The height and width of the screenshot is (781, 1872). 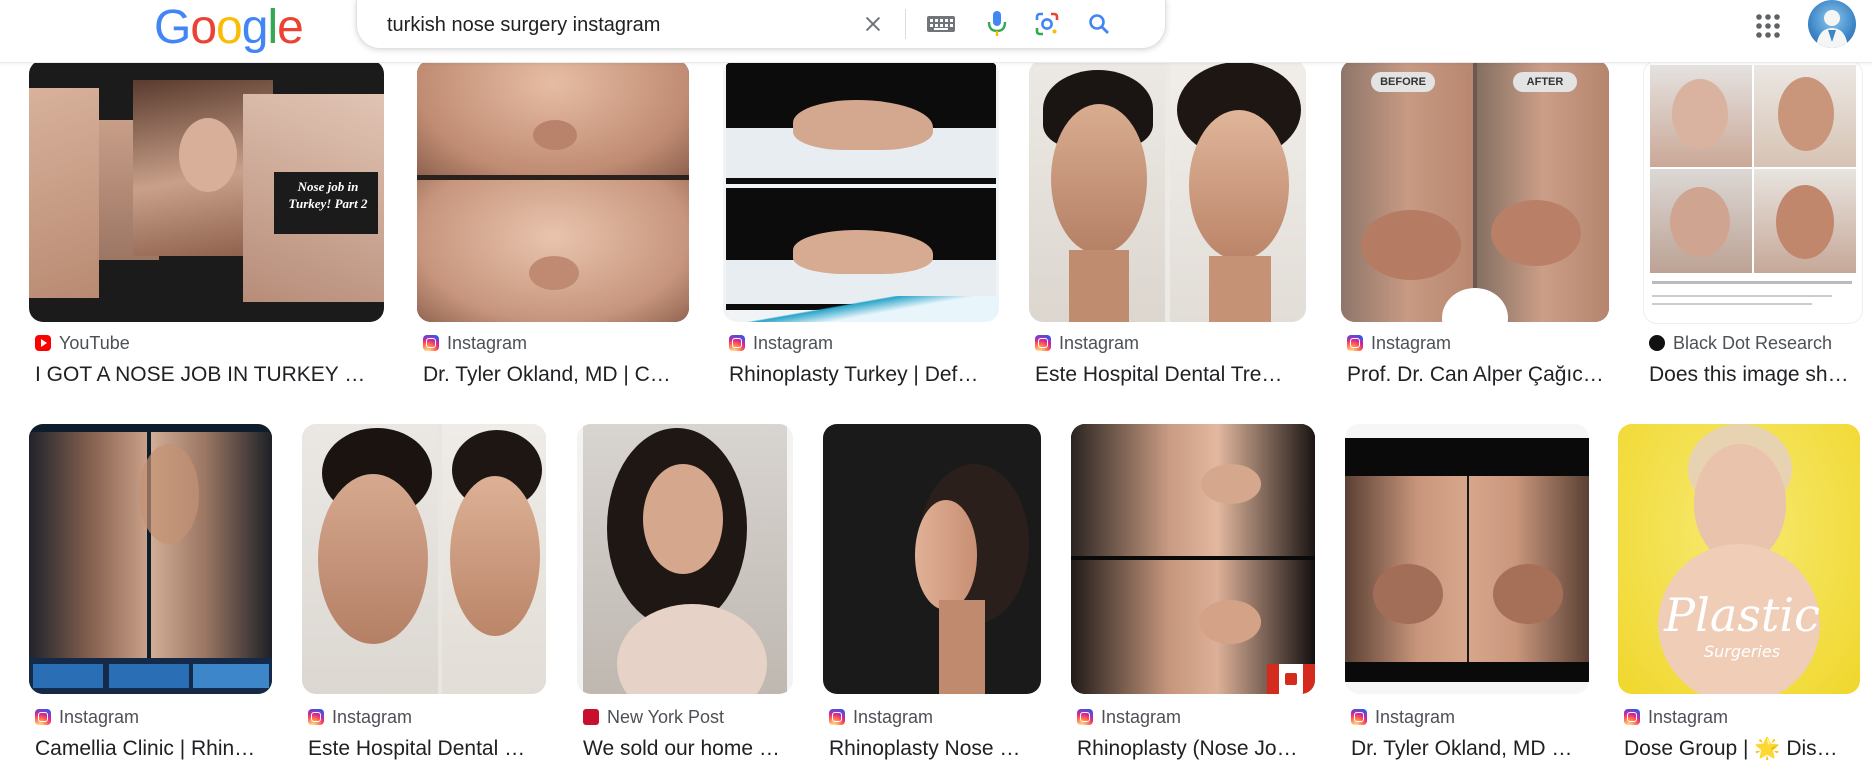 I want to click on search-icon, so click(x=1099, y=24).